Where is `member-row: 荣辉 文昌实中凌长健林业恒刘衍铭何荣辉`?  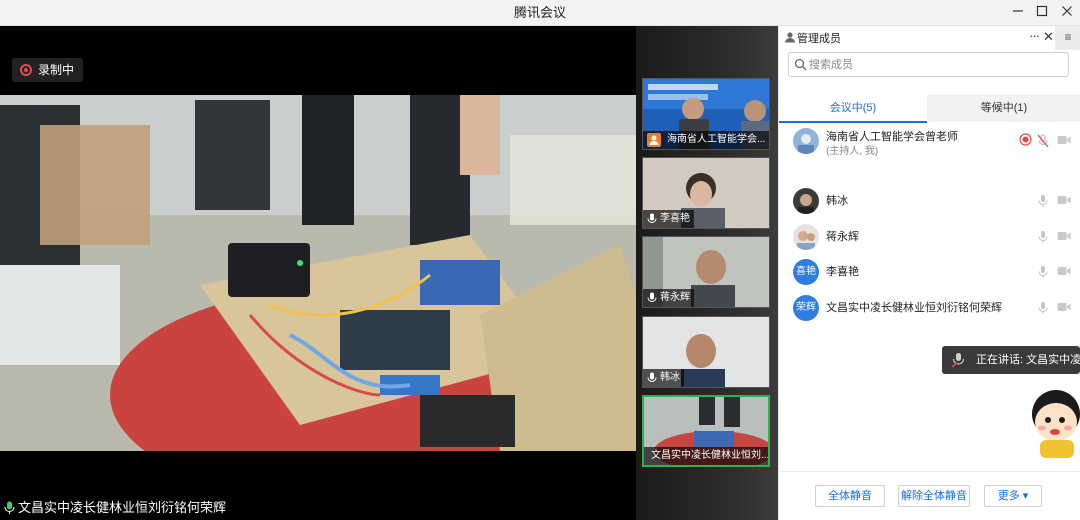 member-row: 荣辉 文昌实中凌长健林业恒刘衍铭何荣辉 is located at coordinates (929, 309).